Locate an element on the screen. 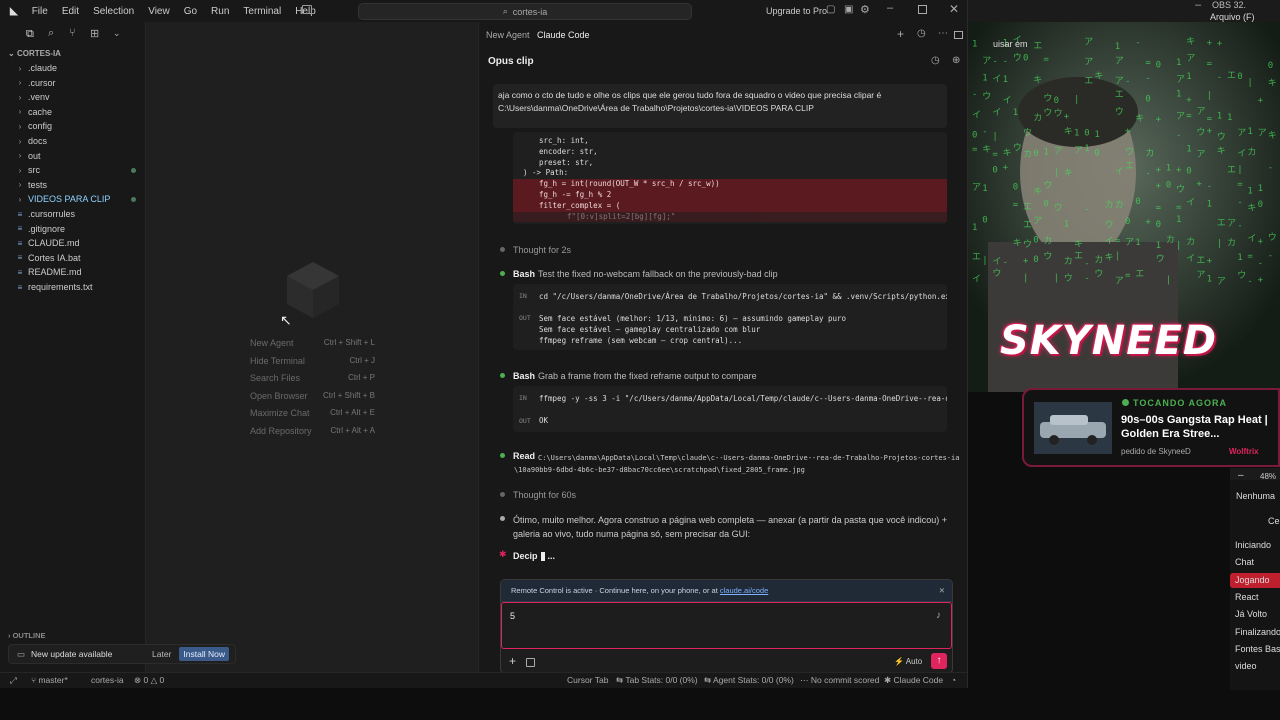  svg-text: ア is located at coordinates (1200, 155).